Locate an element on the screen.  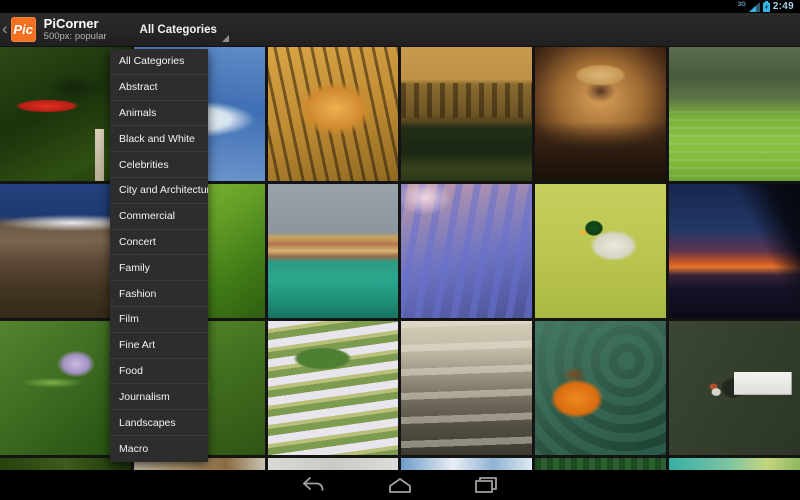
up-chevron-icon: ‹ is located at coordinates (5, 29).